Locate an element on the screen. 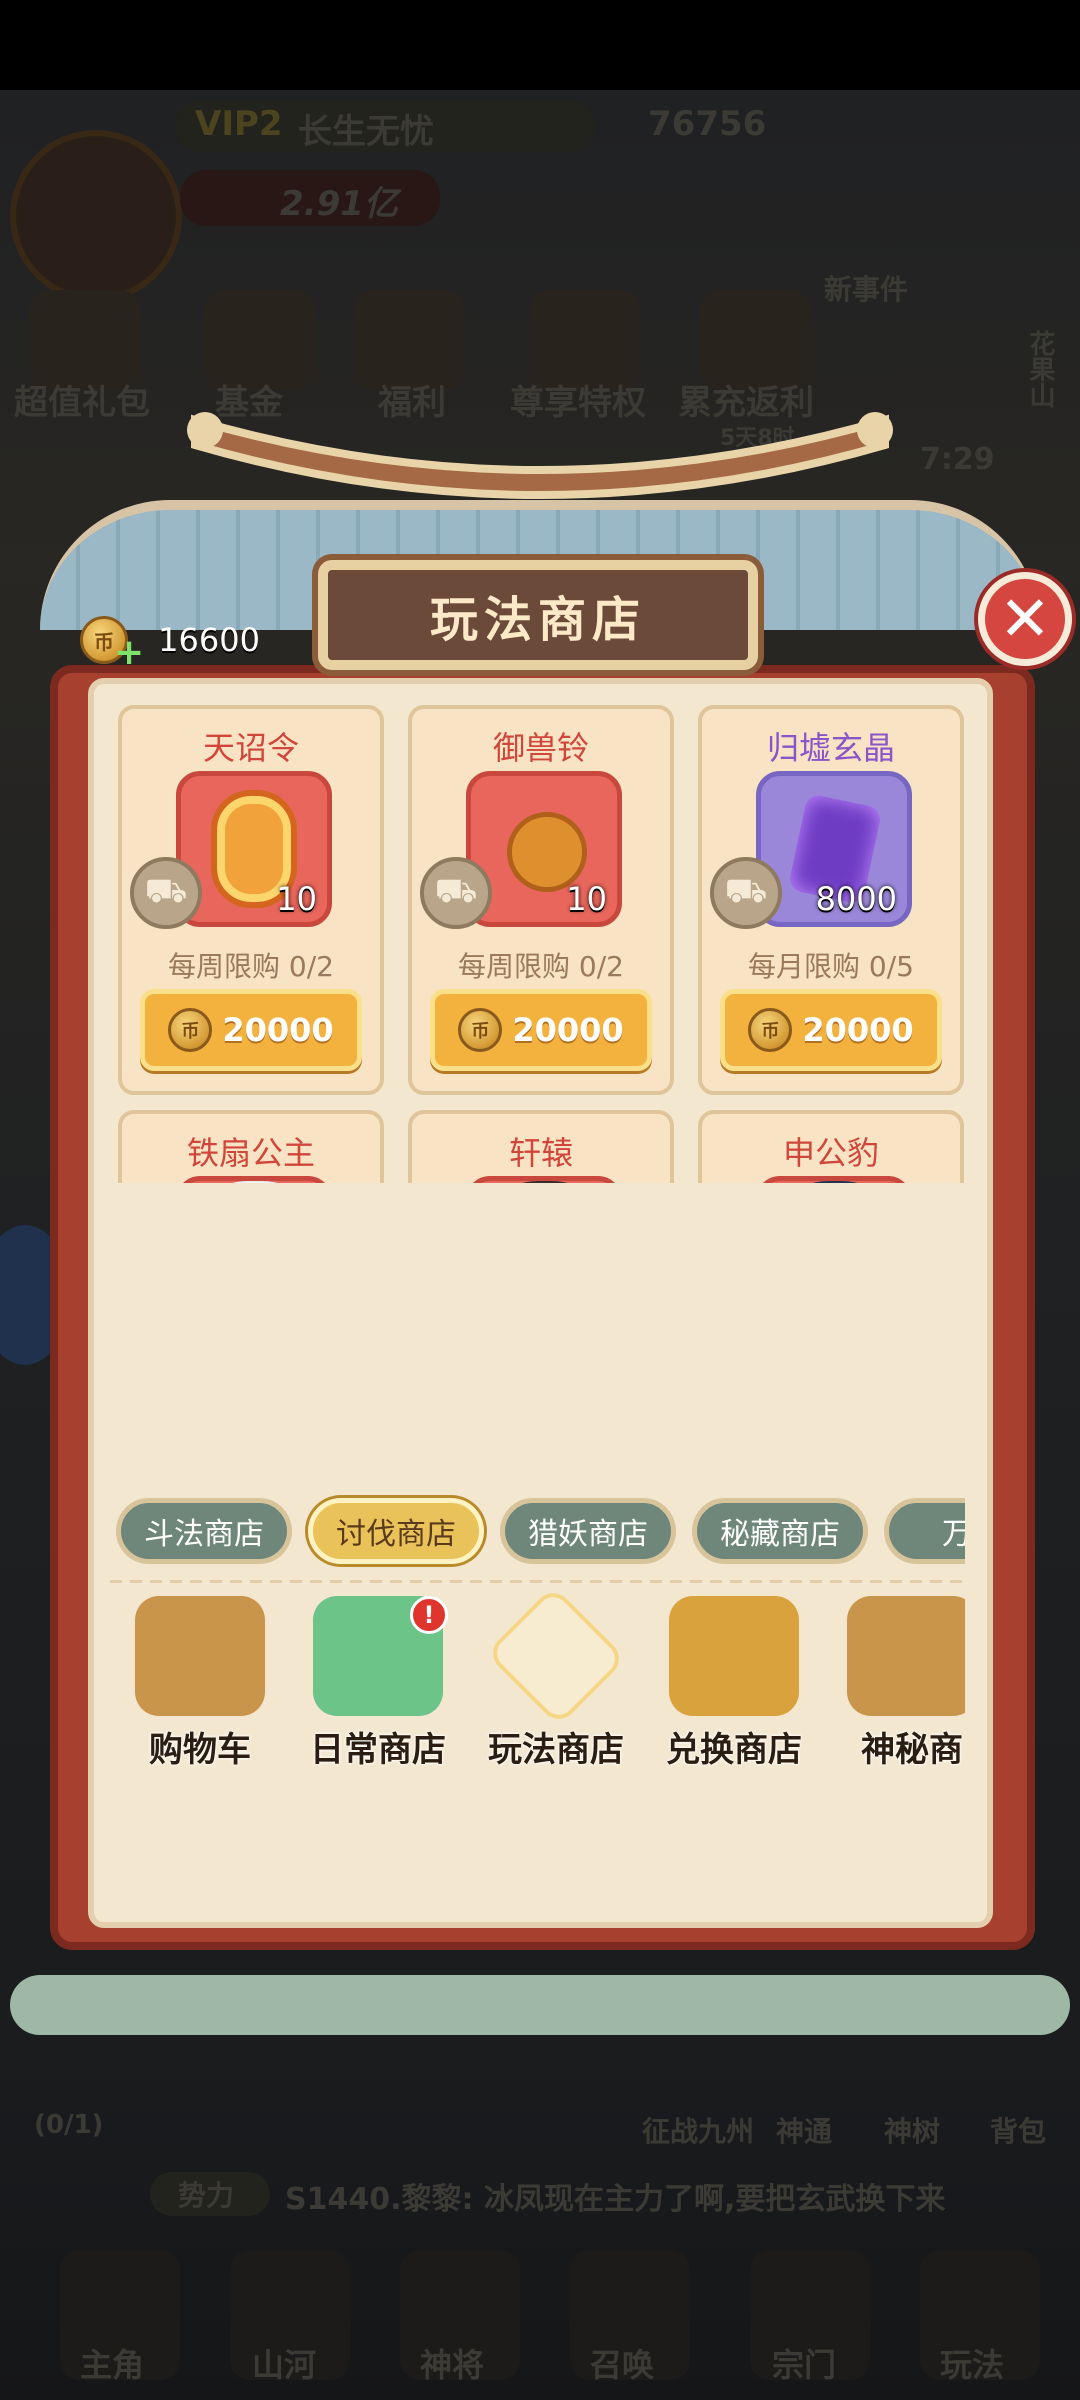 The width and height of the screenshot is (1080, 2400). notification-badge: ! is located at coordinates (429, 1615).